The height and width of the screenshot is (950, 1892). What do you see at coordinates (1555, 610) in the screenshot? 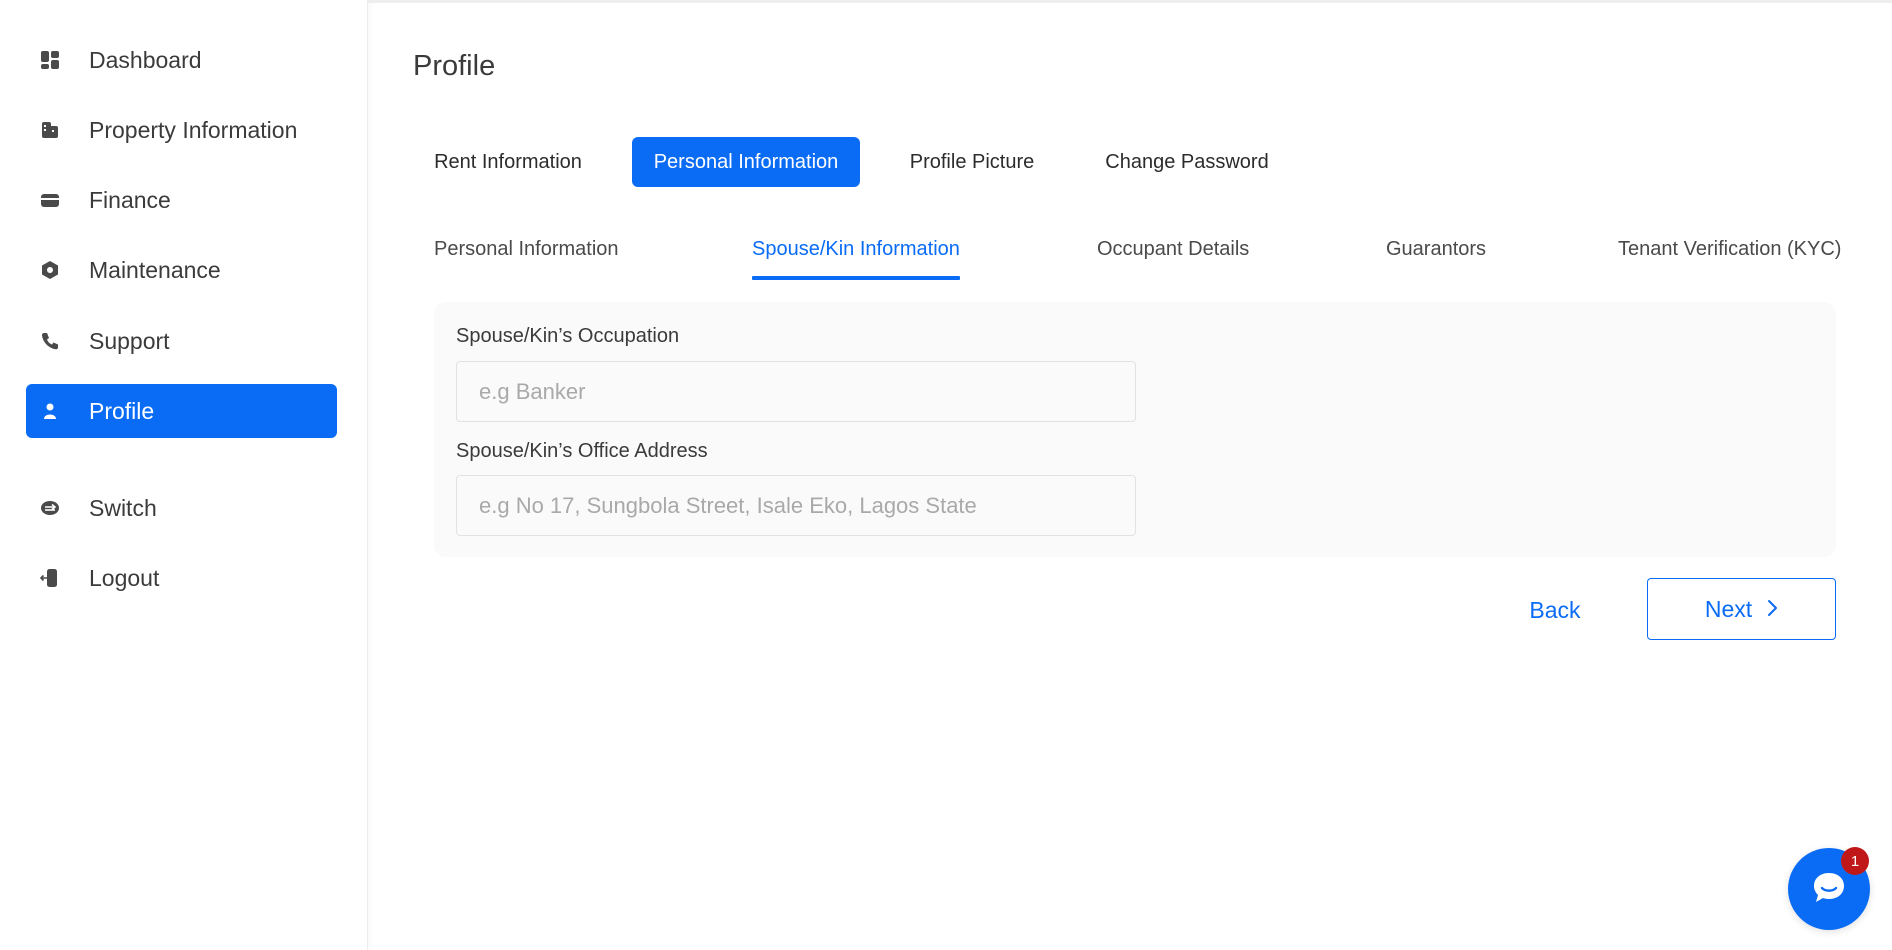
I see `back-button: Back` at bounding box center [1555, 610].